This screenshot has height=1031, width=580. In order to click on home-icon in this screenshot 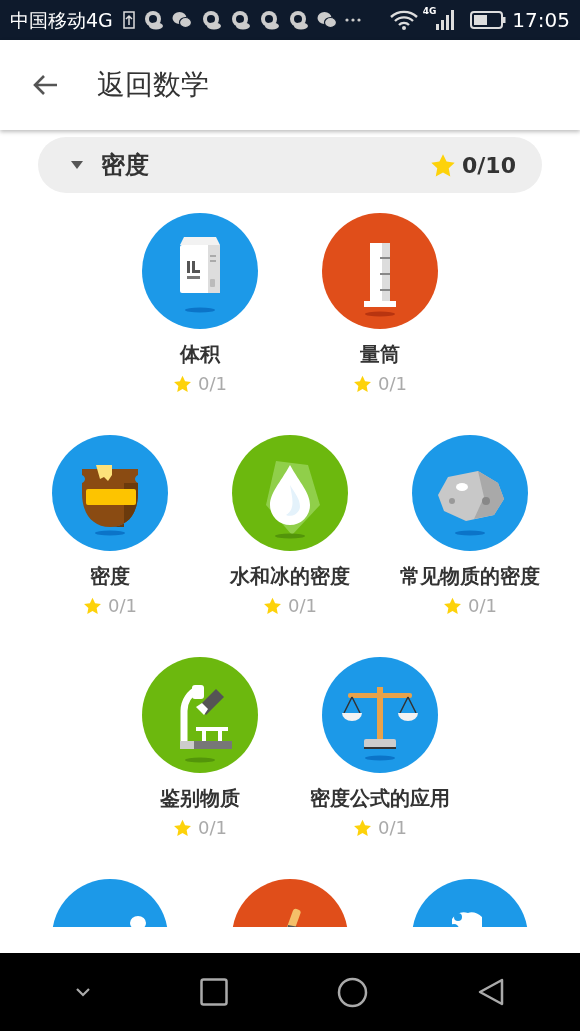, I will do `click(353, 992)`.